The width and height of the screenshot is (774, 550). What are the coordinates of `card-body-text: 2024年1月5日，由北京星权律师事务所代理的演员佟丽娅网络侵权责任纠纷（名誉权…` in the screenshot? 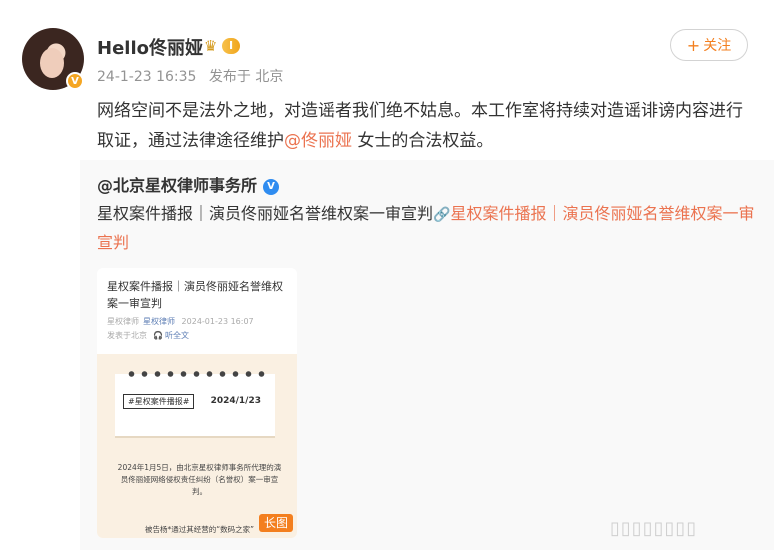 It's located at (199, 479).